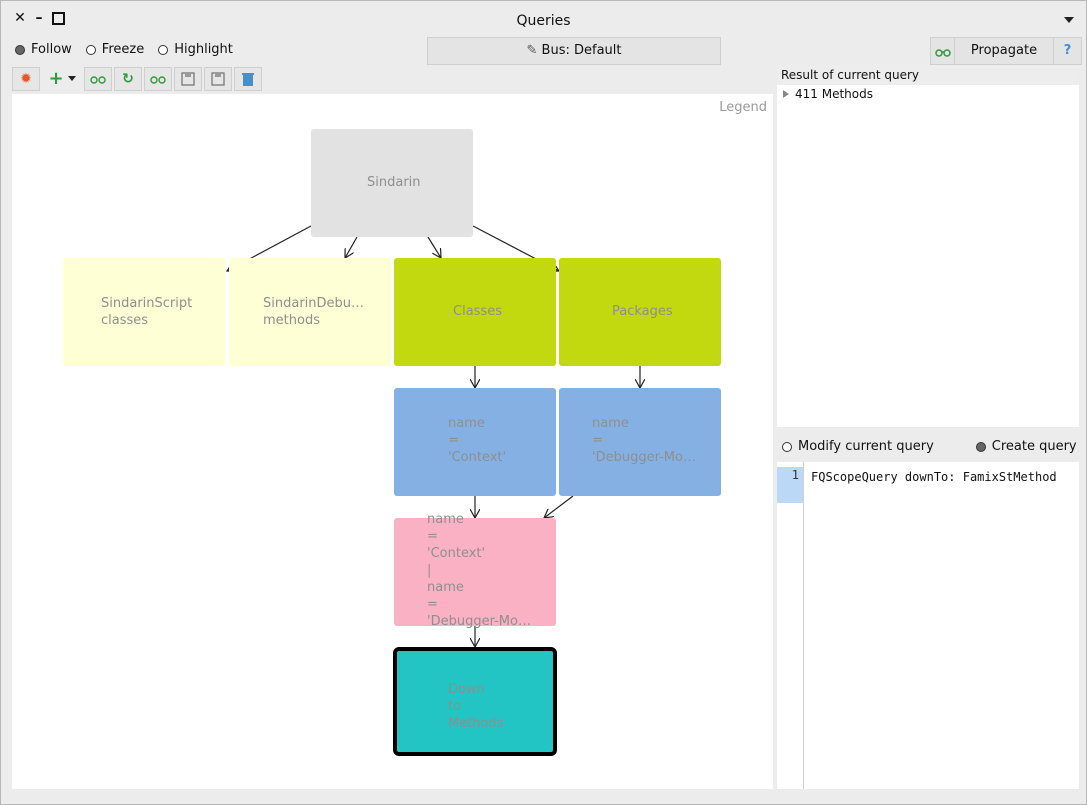 This screenshot has width=1087, height=805. Describe the element at coordinates (1034, 446) in the screenshot. I see `create-query-label: Create query` at that location.